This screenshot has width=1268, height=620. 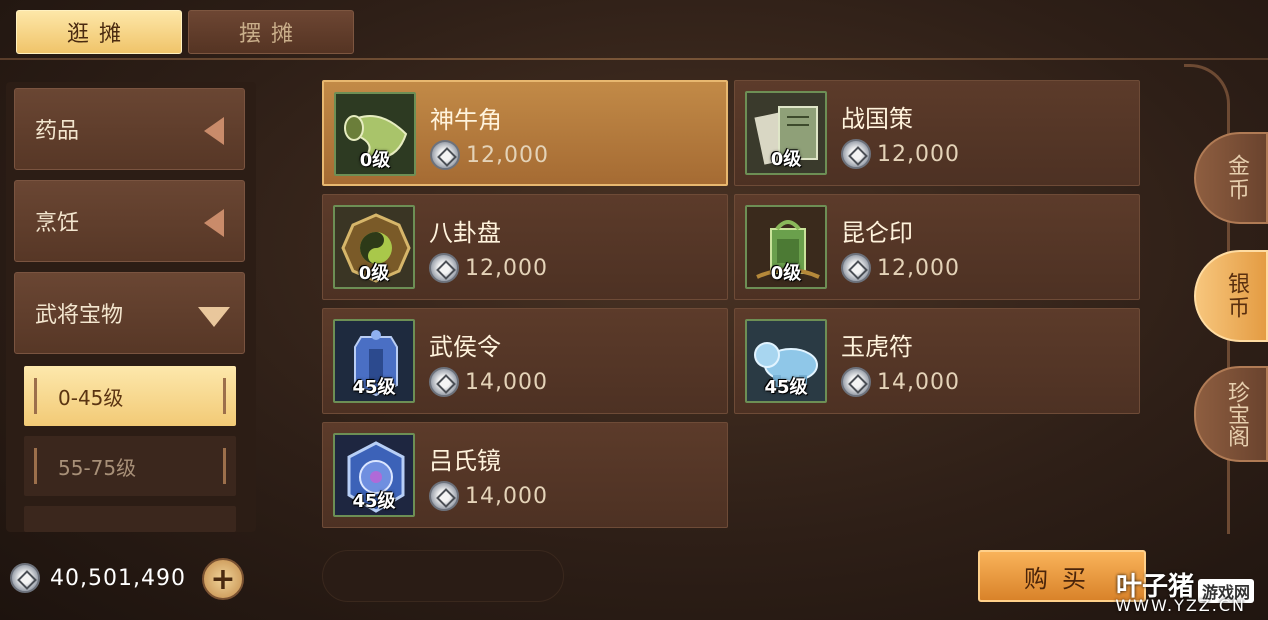 I want to click on currency-tab-label: 珍宝阁, so click(x=1236, y=414).